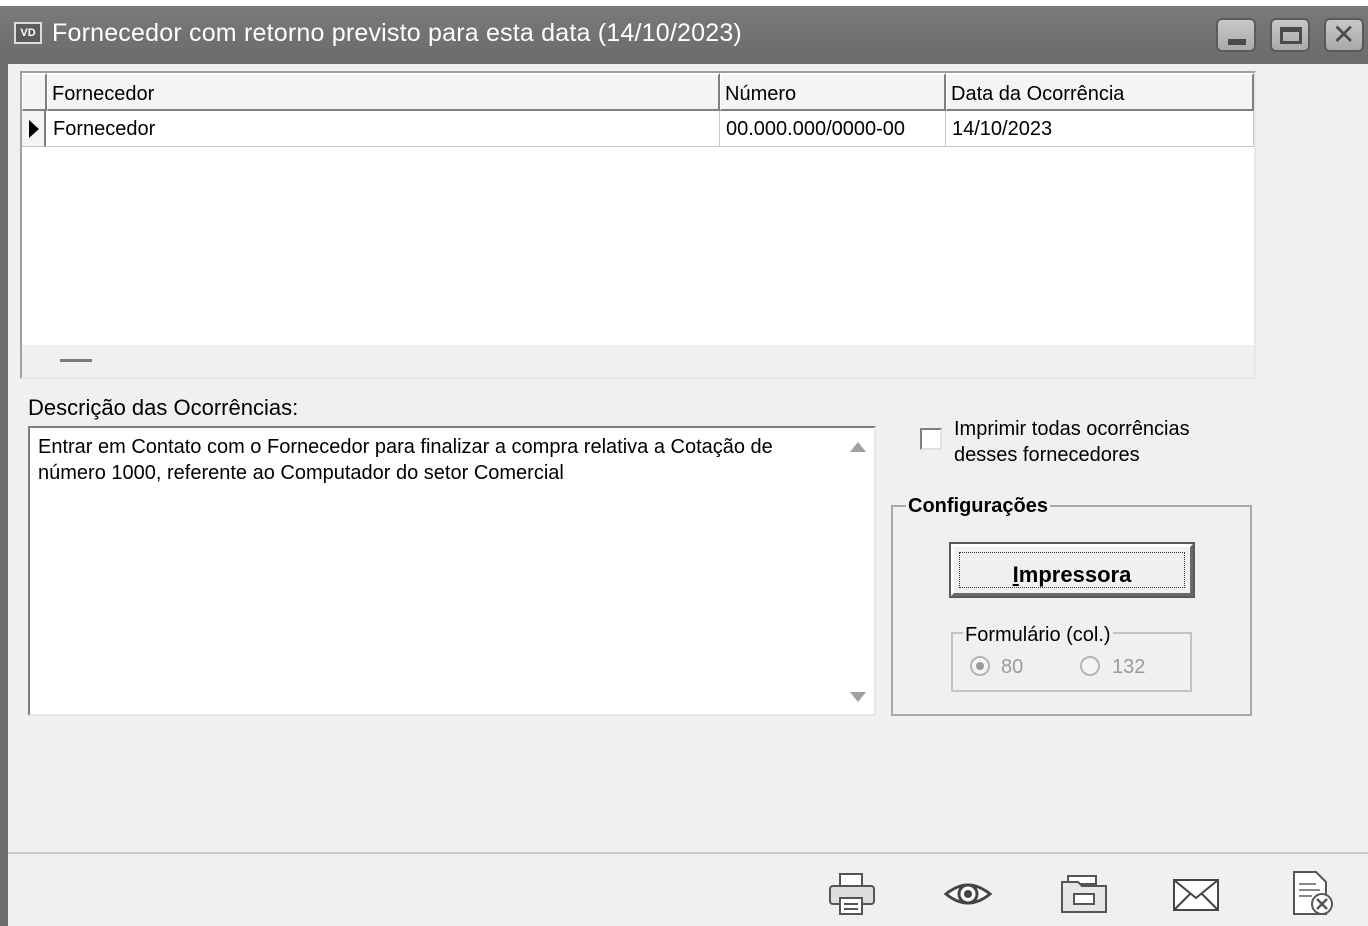 The image size is (1368, 926). What do you see at coordinates (858, 447) in the screenshot?
I see `scroll-up-icon` at bounding box center [858, 447].